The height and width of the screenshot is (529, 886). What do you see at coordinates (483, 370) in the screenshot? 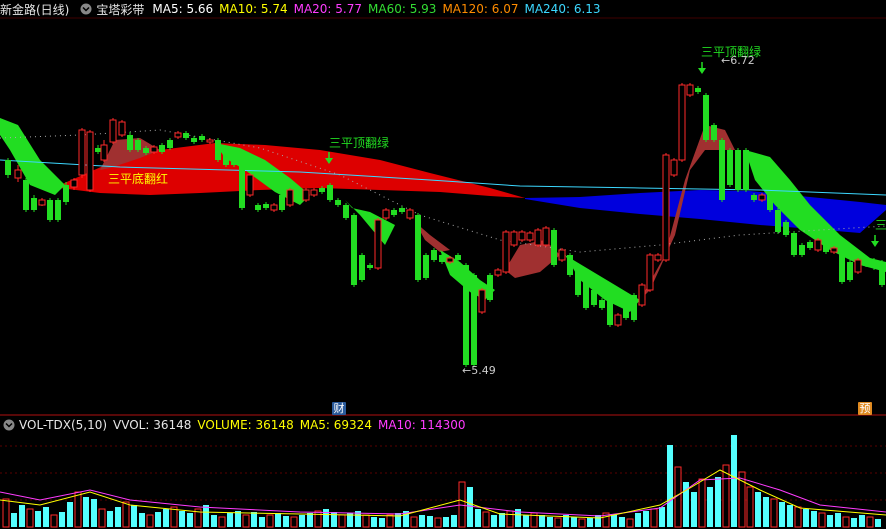
I see `low-price-value: 5.49` at bounding box center [483, 370].